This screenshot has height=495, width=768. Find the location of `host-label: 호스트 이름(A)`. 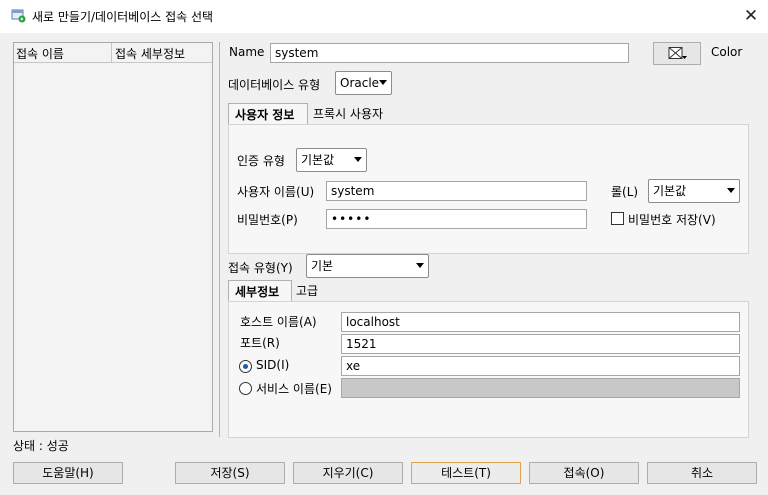

host-label: 호스트 이름(A) is located at coordinates (278, 322).